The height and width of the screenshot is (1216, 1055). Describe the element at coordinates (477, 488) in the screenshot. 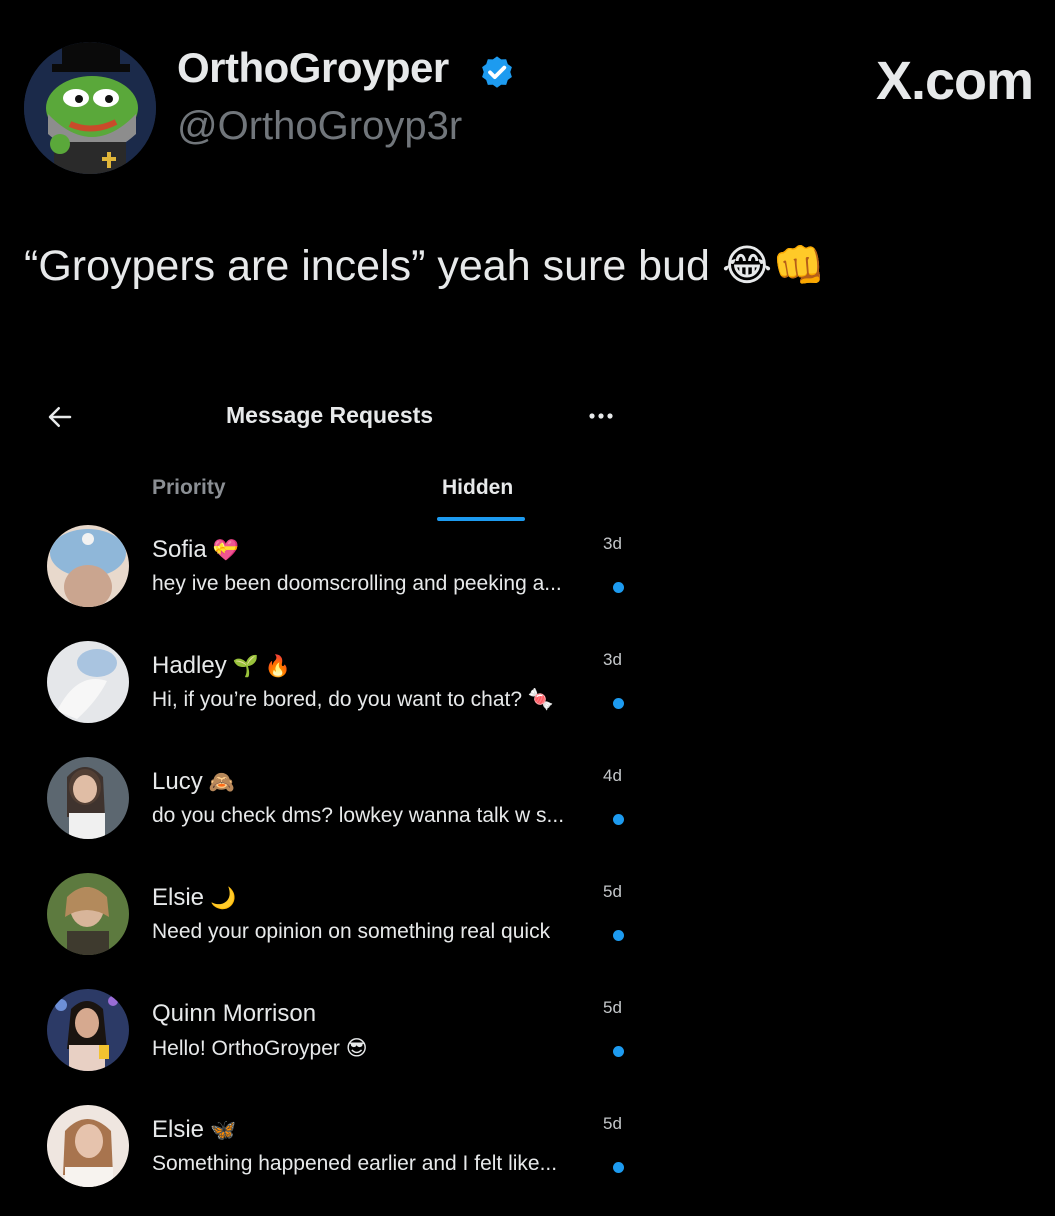

I see `tab-hidden: Hidden` at that location.